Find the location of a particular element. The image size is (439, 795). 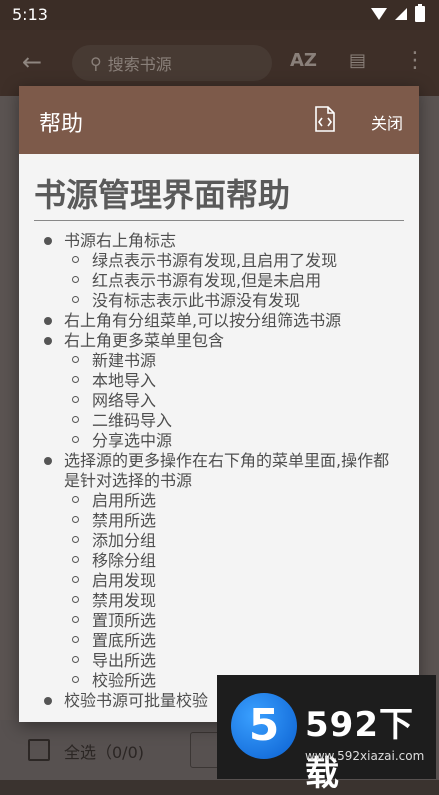

dialog-toolbar: 帮助 关闭 is located at coordinates (219, 120).